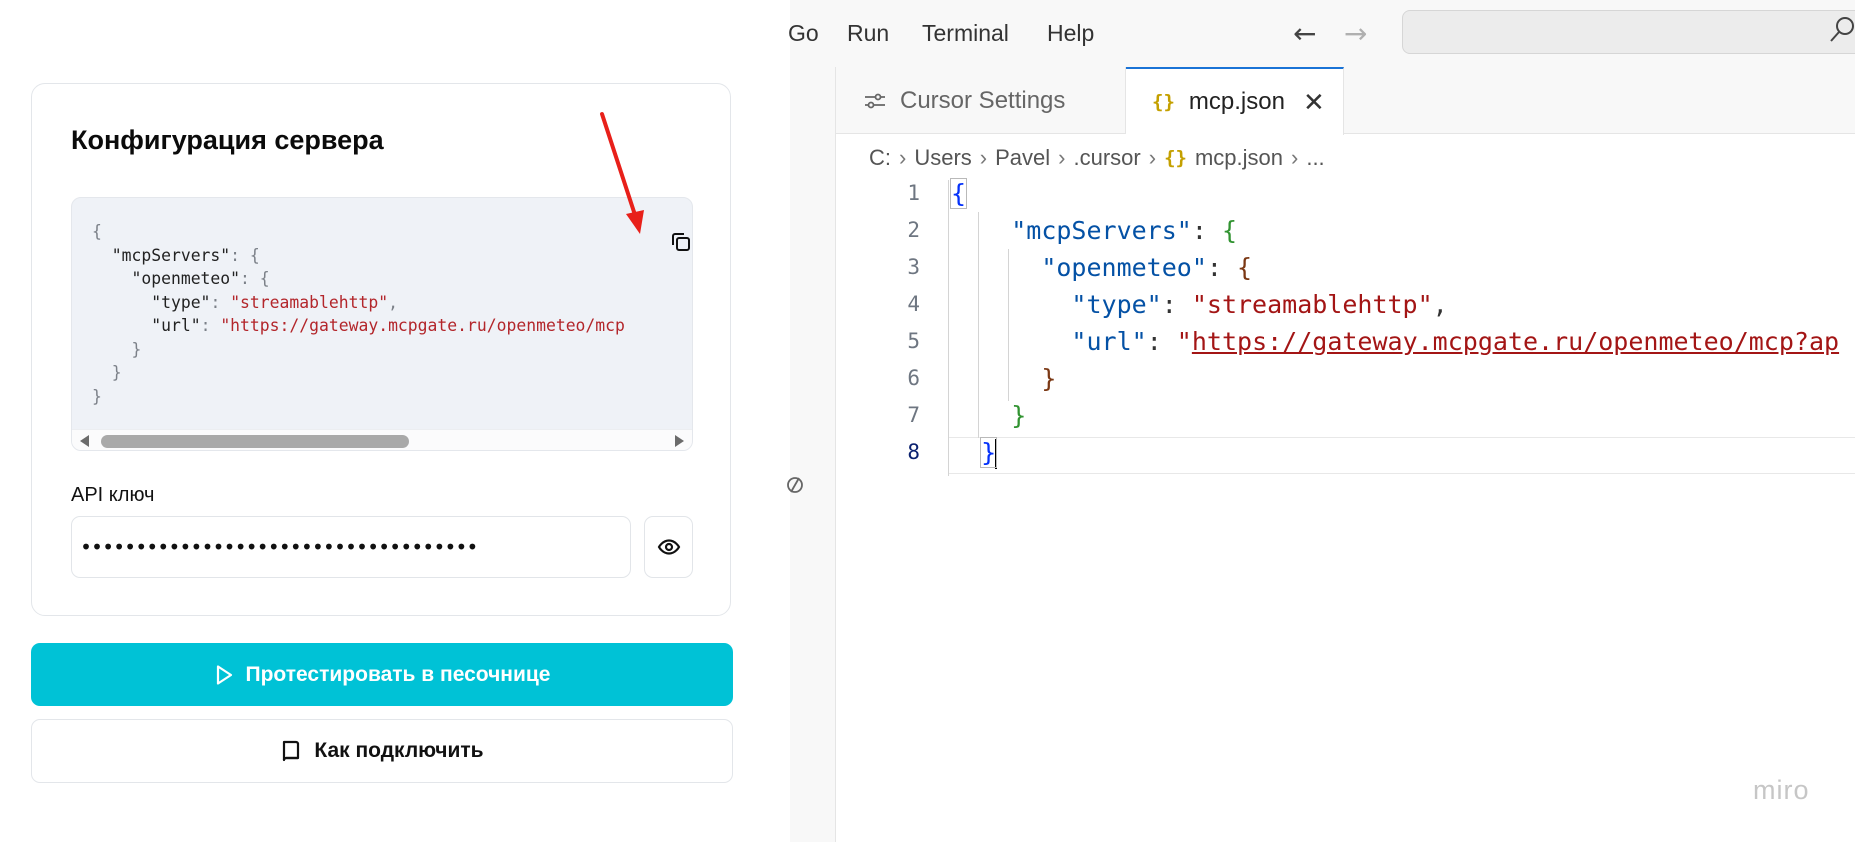  Describe the element at coordinates (880, 158) in the screenshot. I see `breadcrumb-drive: C:` at that location.